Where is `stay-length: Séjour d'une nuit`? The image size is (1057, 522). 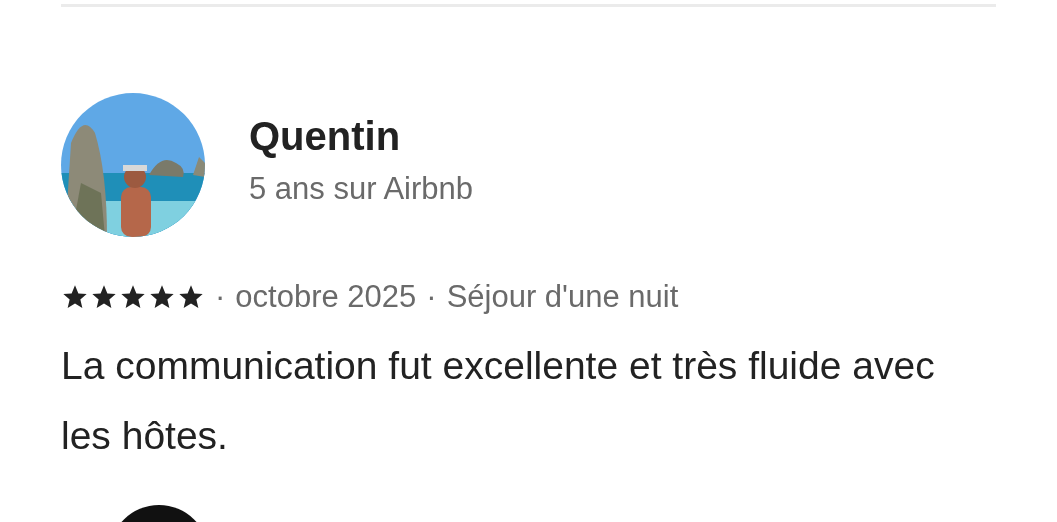
stay-length: Séjour d'une nuit is located at coordinates (562, 297).